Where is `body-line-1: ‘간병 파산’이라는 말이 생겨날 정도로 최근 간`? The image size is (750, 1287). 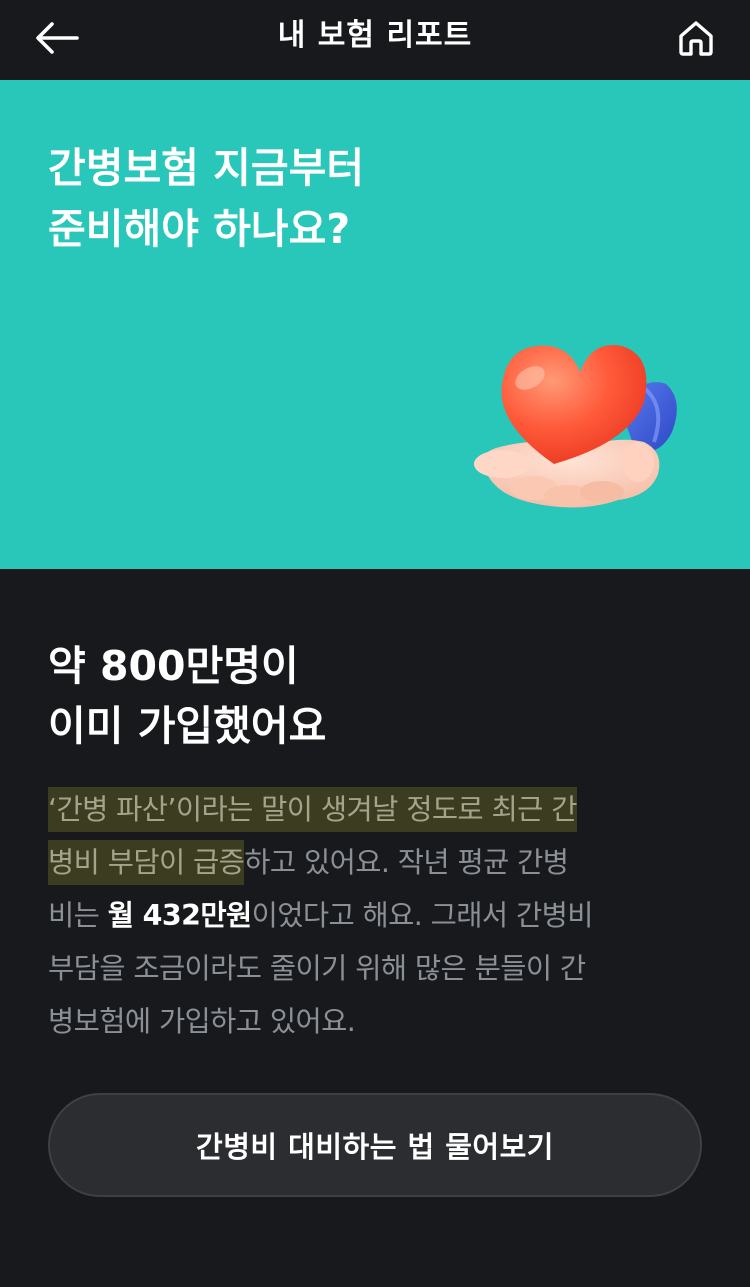 body-line-1: ‘간병 파산’이라는 말이 생겨날 정도로 최근 간 is located at coordinates (378, 809).